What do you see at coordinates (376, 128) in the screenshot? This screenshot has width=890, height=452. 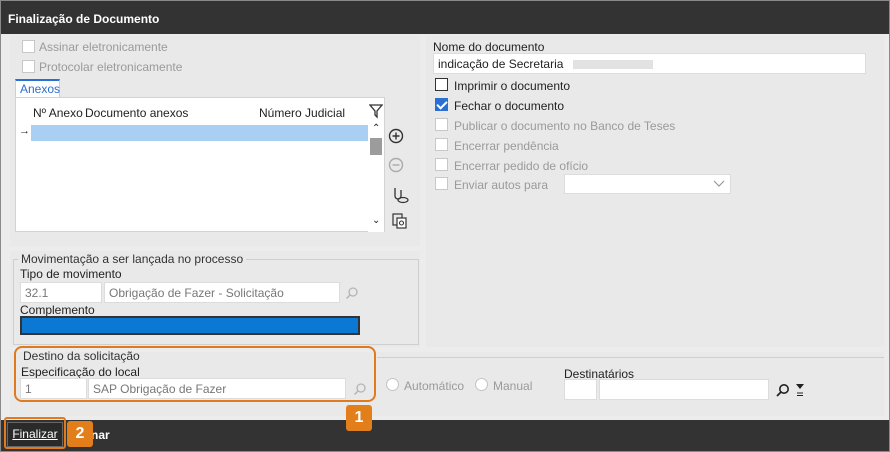 I see `scroll-up-icon: ⌃` at bounding box center [376, 128].